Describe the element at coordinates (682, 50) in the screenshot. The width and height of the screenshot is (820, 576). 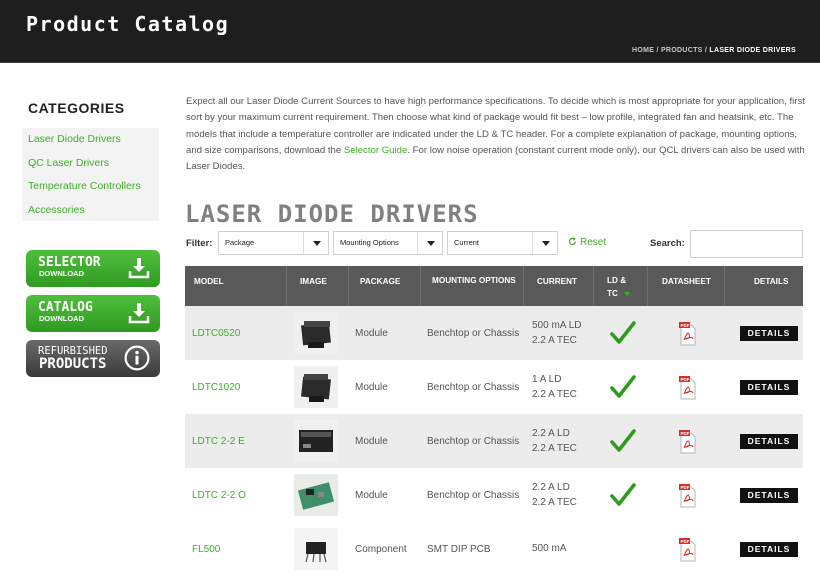
I see `breadcrumb-products: PRODUCTS` at that location.